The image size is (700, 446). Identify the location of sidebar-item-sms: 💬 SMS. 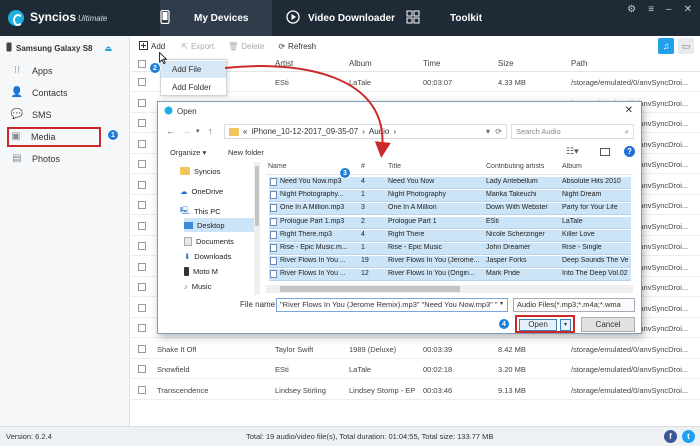
(66, 115).